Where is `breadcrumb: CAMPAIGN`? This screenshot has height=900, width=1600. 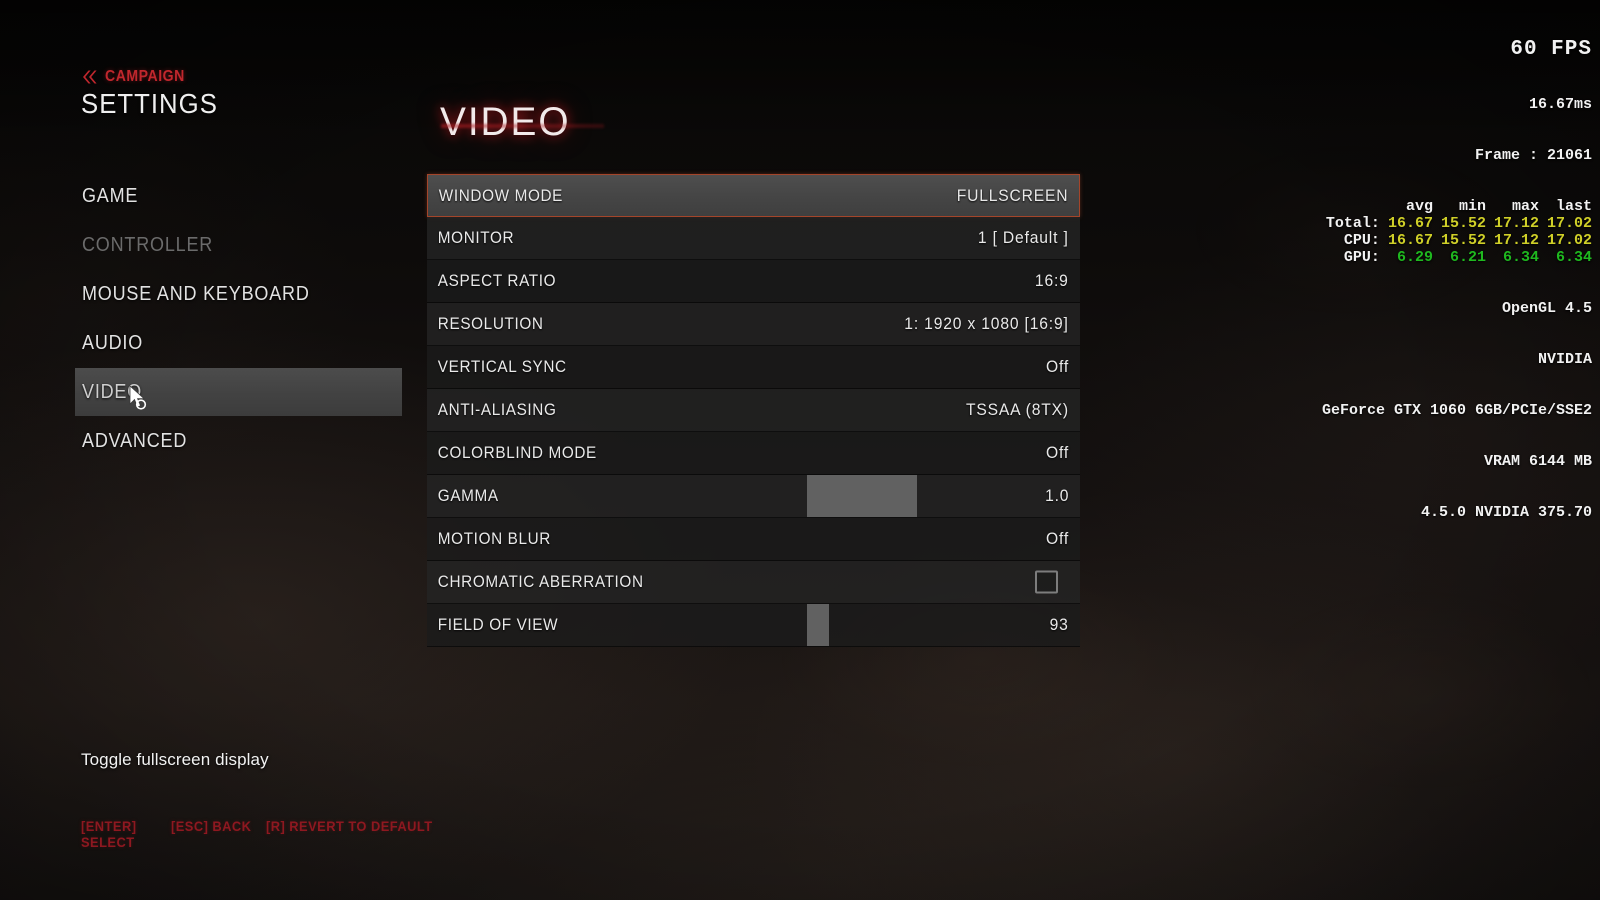 breadcrumb: CAMPAIGN is located at coordinates (155, 77).